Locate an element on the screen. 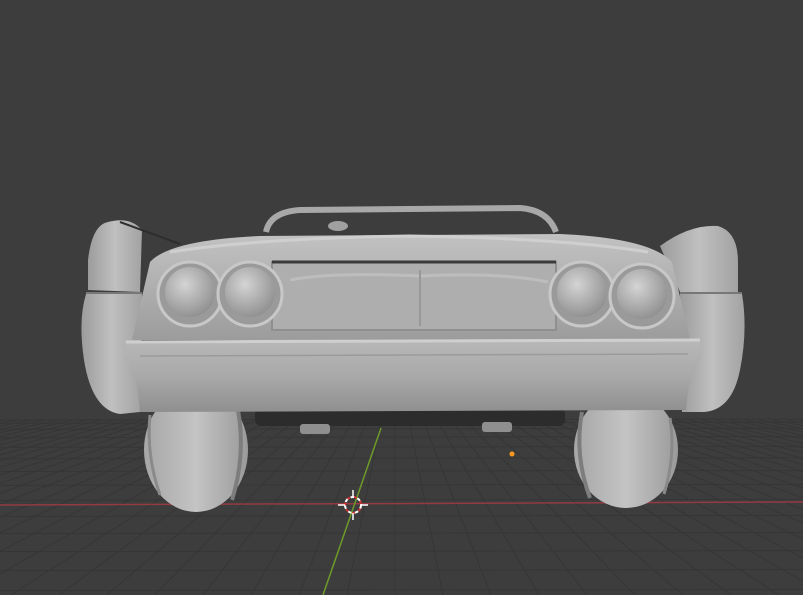 The height and width of the screenshot is (595, 803). x-axis-line is located at coordinates (401, 503).